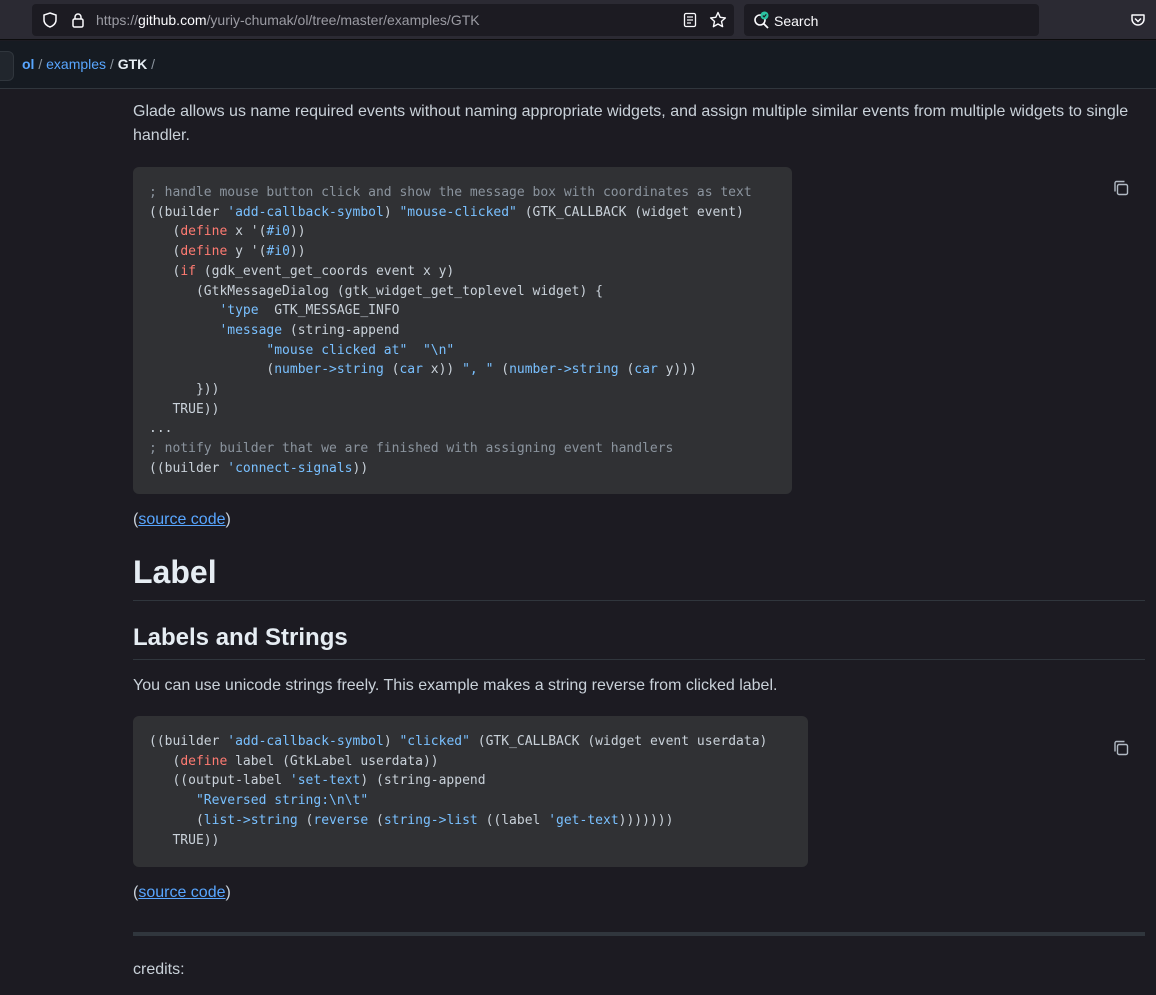 Image resolution: width=1156 pixels, height=995 pixels. Describe the element at coordinates (282, 801) in the screenshot. I see `code-string: "Reversed string:\n\t"` at that location.